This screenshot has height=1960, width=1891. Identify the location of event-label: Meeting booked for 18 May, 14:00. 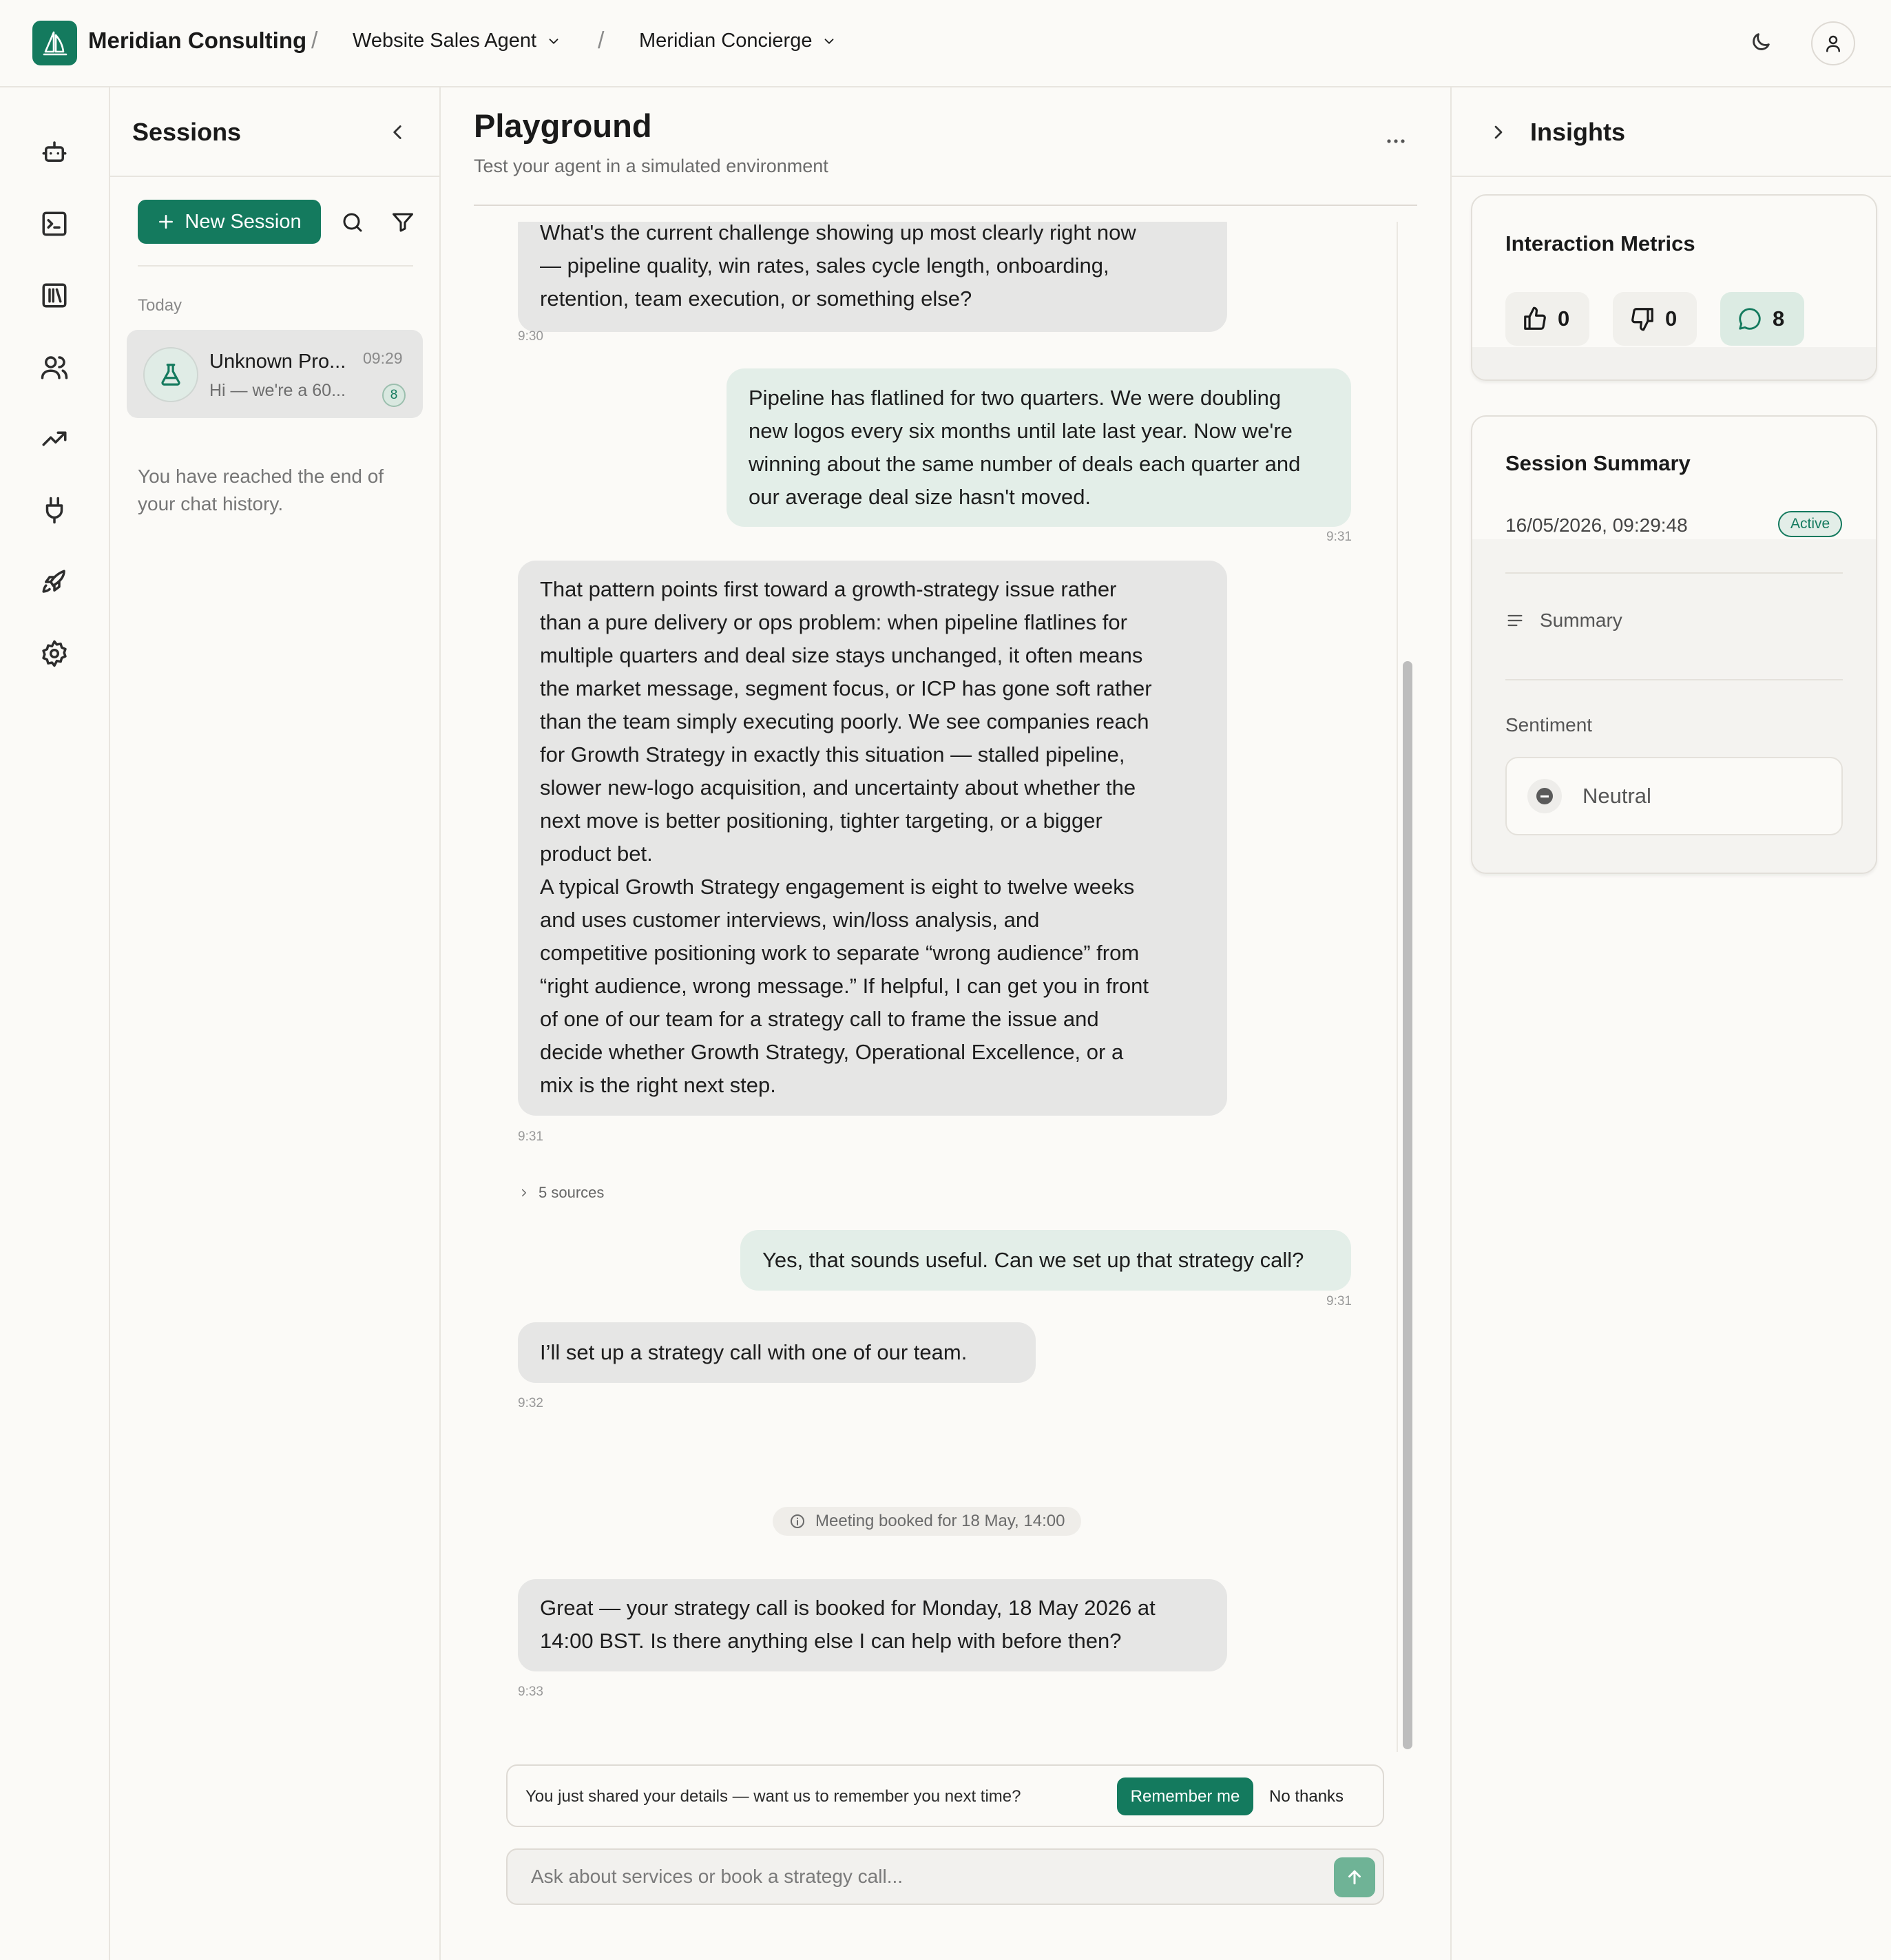
(940, 1521).